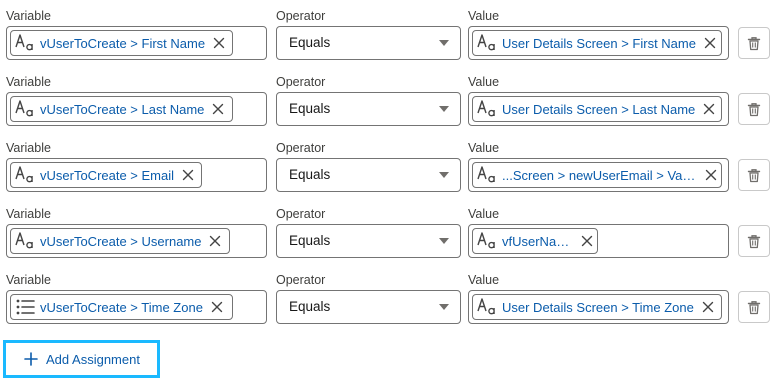 This screenshot has width=776, height=391. I want to click on variable-pill-text: vUserToCreate > First Name, so click(123, 43).